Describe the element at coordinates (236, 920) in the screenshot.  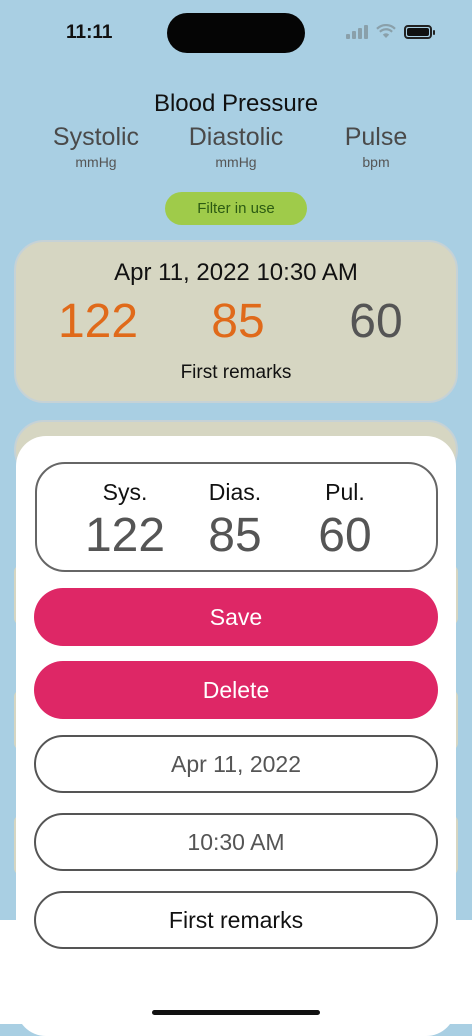
I see `remarks-field: First remarks` at that location.